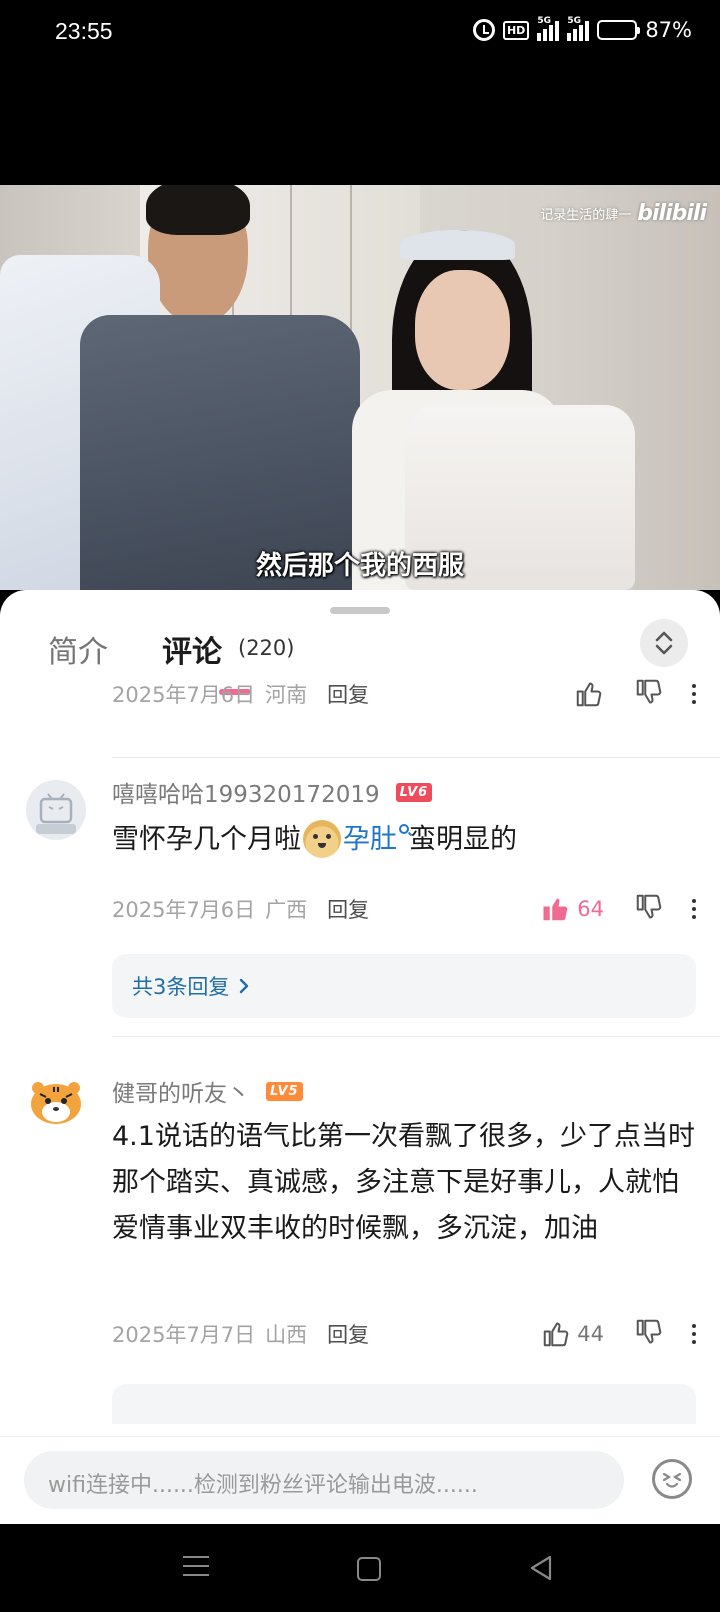 This screenshot has width=720, height=1612. What do you see at coordinates (619, 30) in the screenshot?
I see `battery-icon` at bounding box center [619, 30].